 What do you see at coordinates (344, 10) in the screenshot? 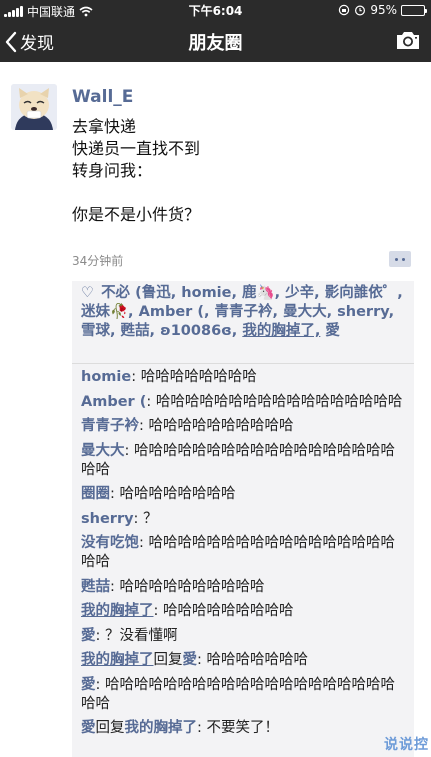
I see `lock-rotation-icon` at bounding box center [344, 10].